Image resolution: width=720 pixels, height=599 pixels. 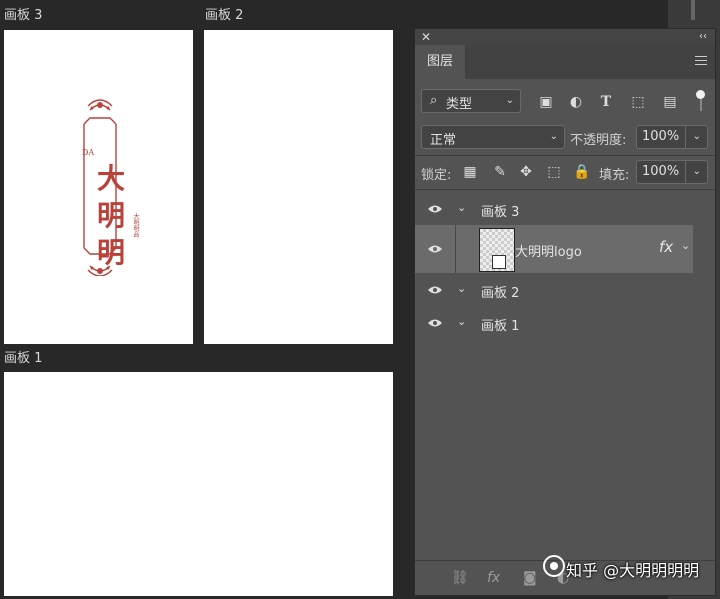 What do you see at coordinates (701, 61) in the screenshot?
I see `panel-menu-icon` at bounding box center [701, 61].